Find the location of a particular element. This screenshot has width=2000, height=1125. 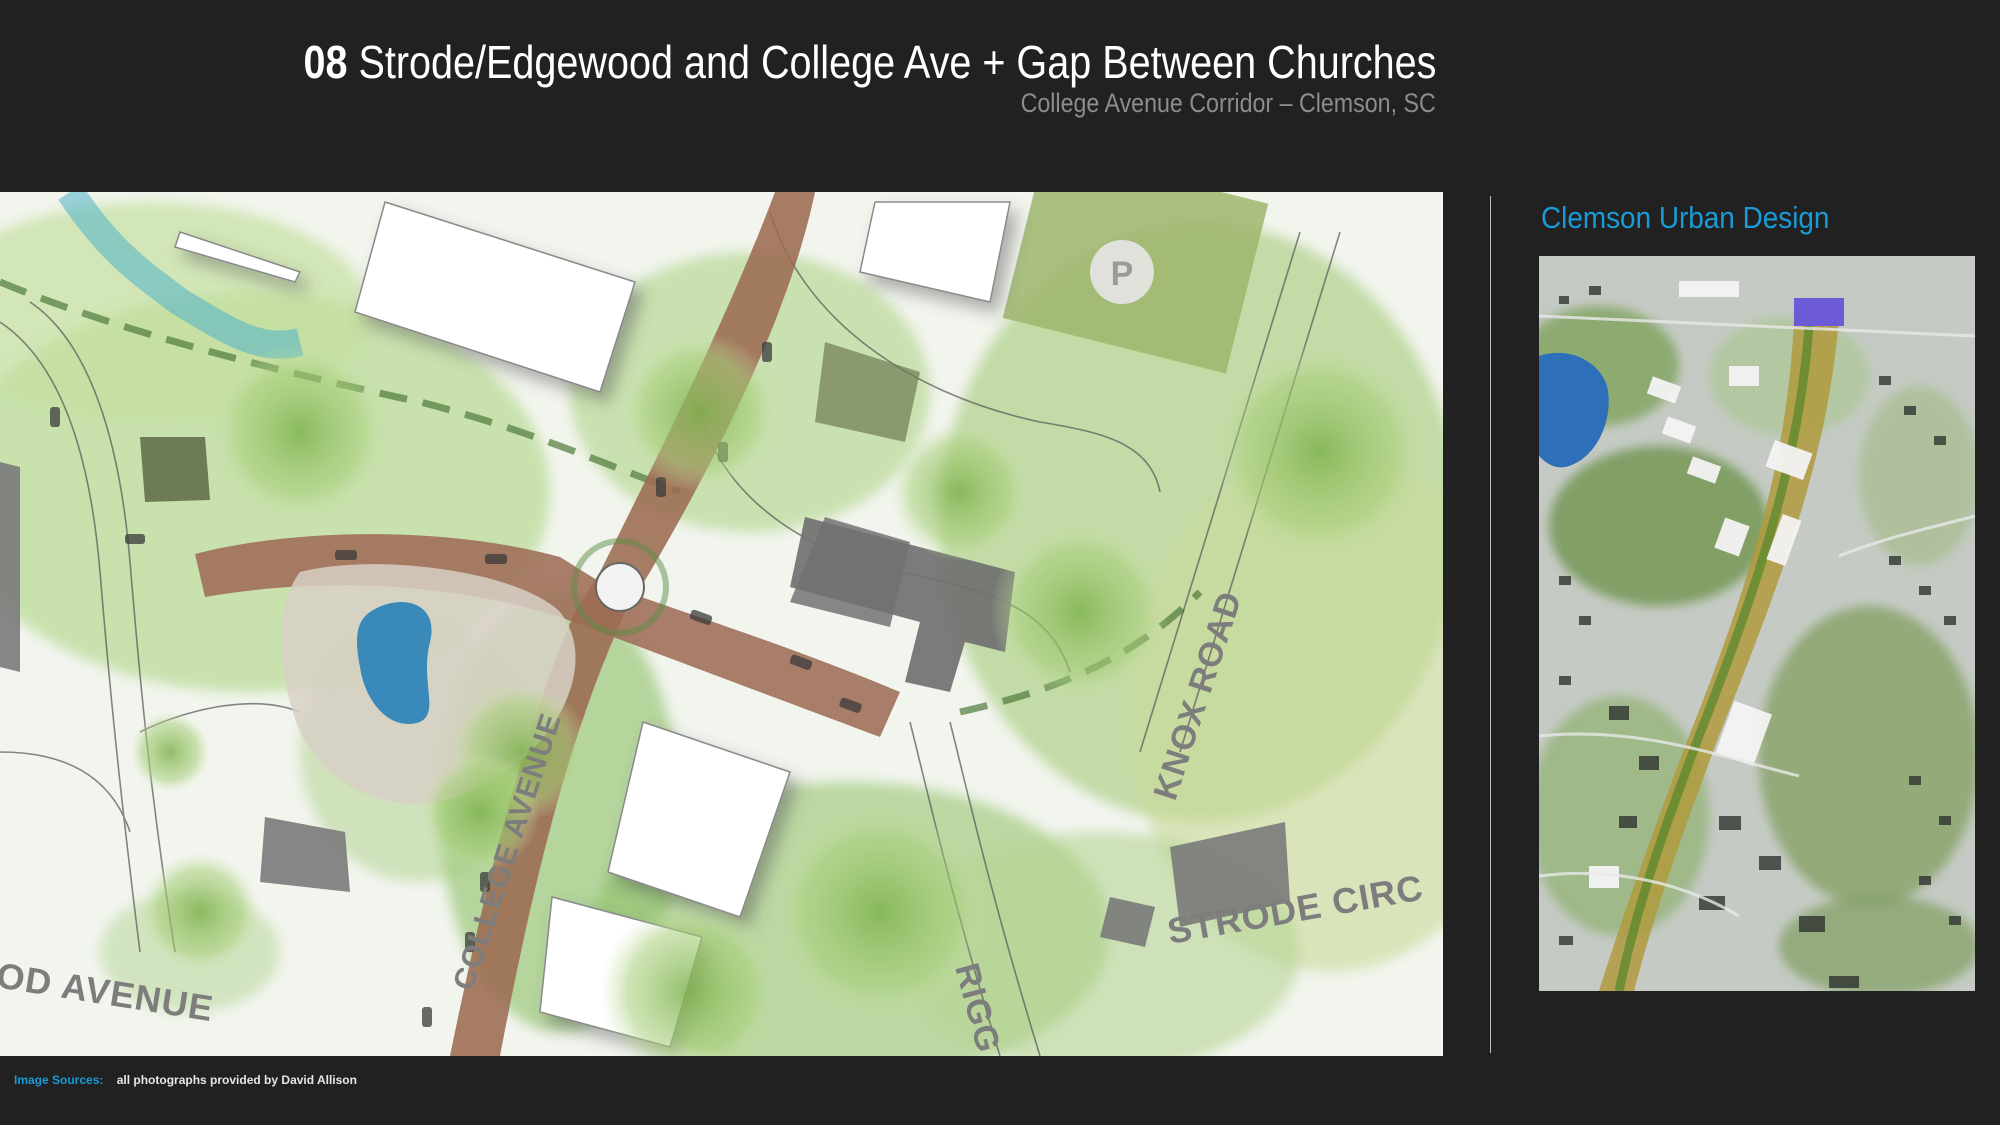

title-number: 08 is located at coordinates (324, 62).